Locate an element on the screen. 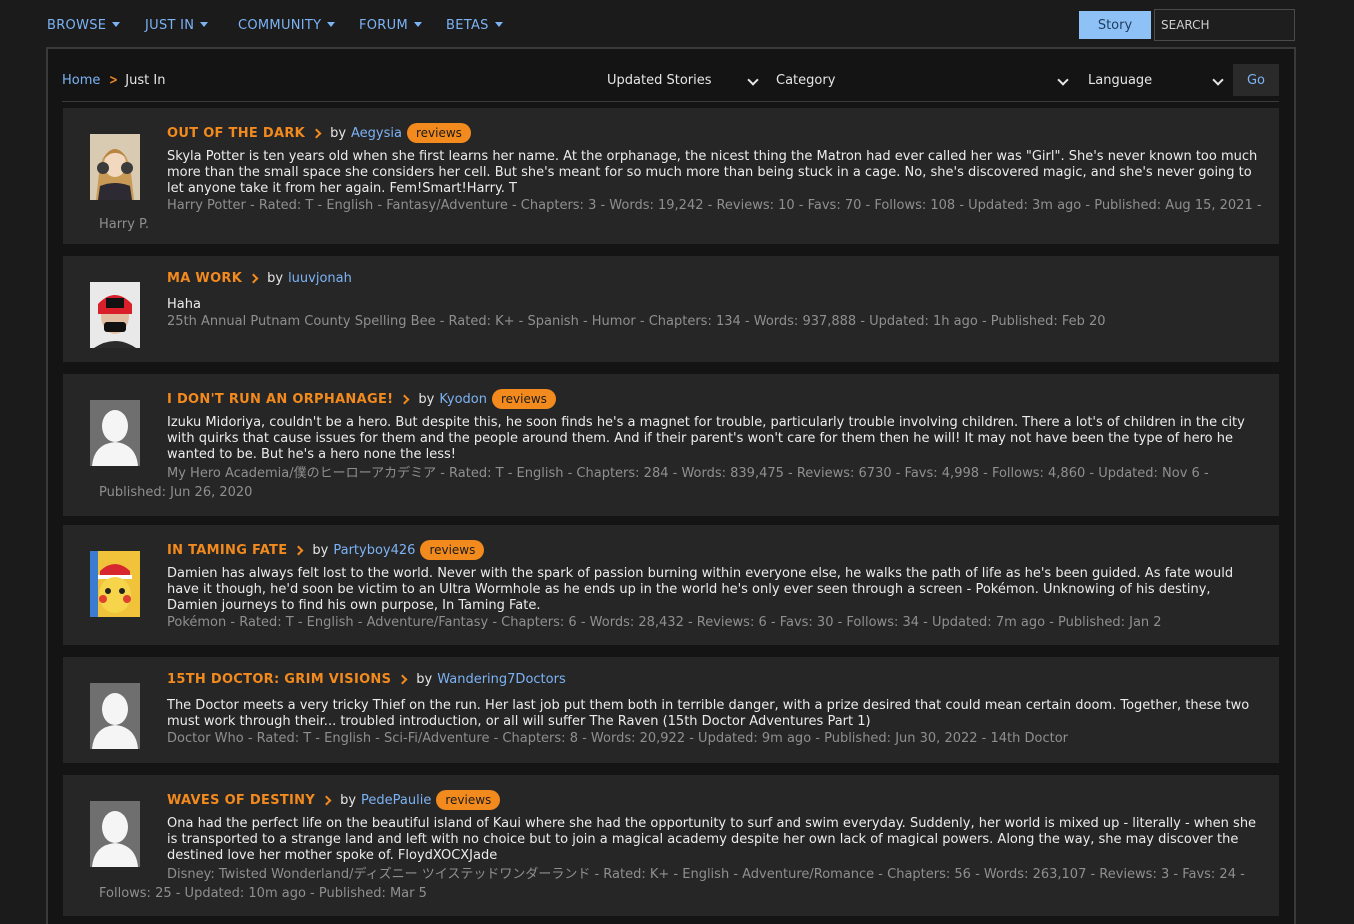 This screenshot has height=924, width=1354. nav-forum-label: FORUM is located at coordinates (383, 25).